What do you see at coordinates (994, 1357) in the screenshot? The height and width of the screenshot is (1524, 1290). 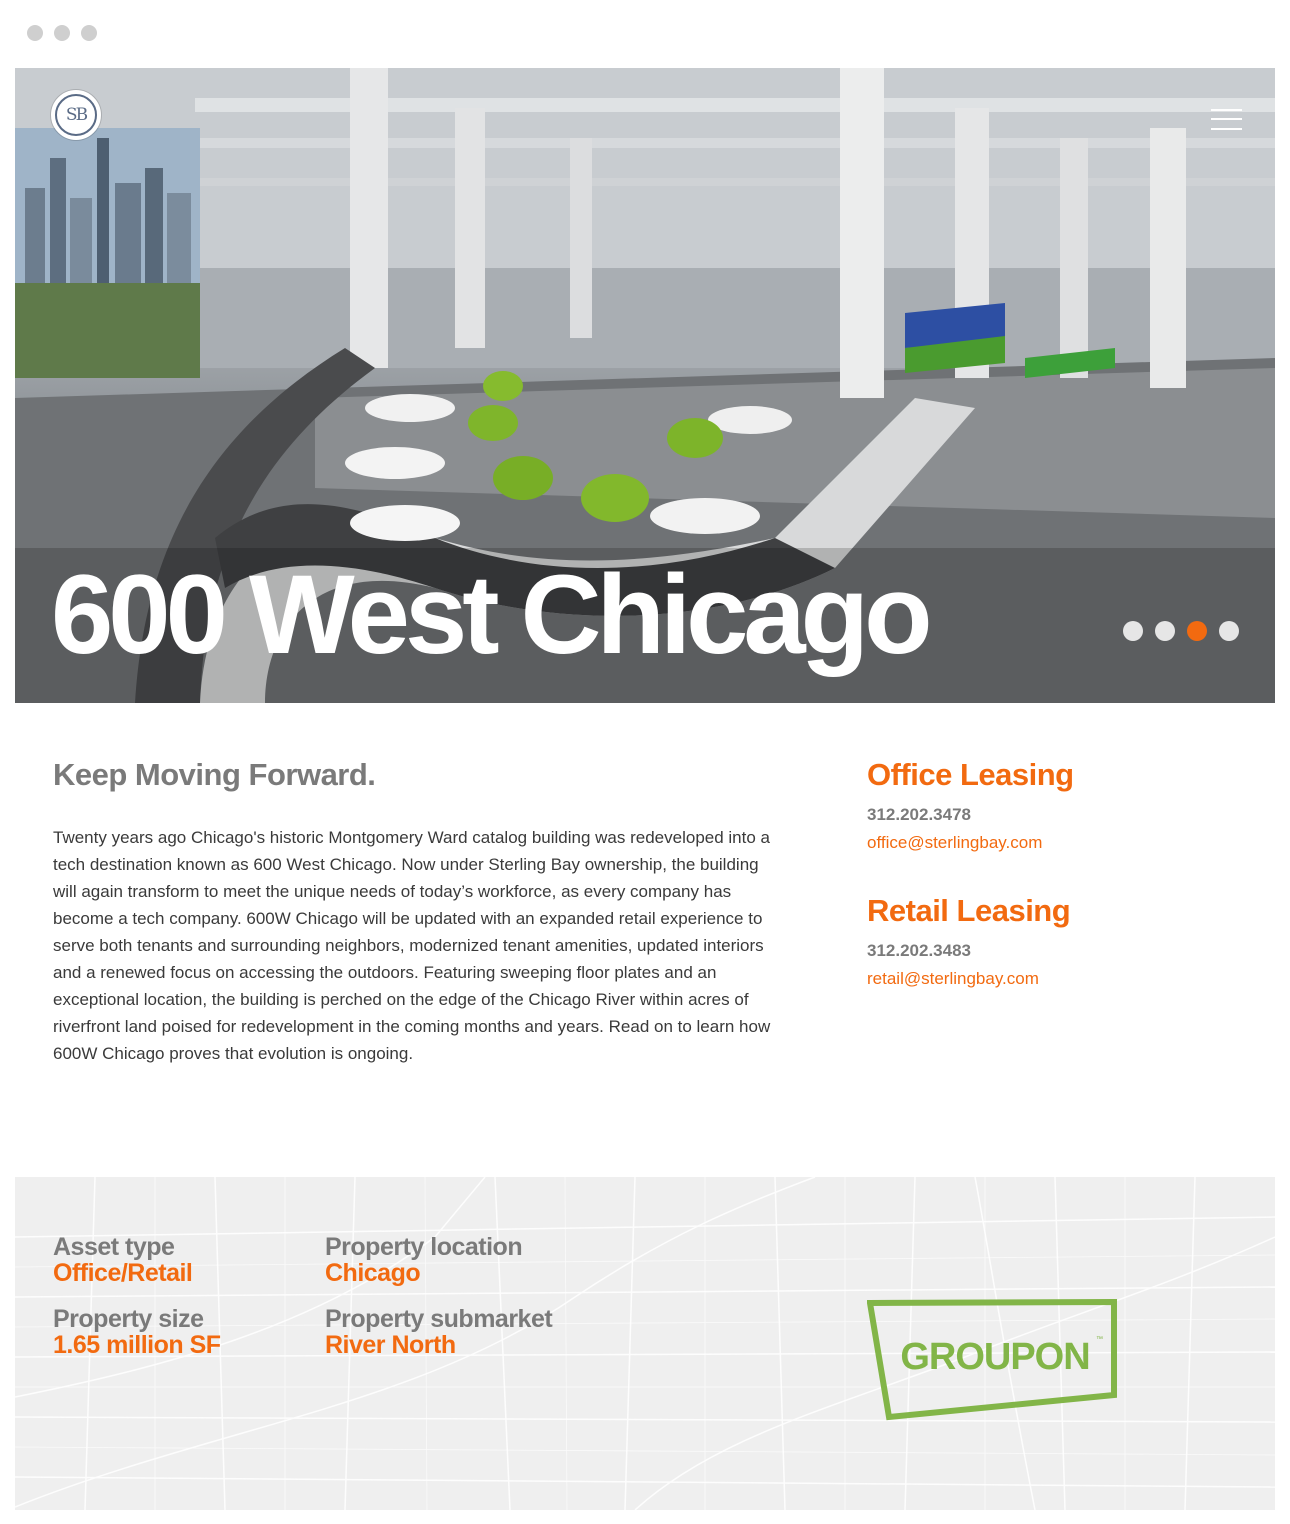 I see `svg-text: GROUPON` at bounding box center [994, 1357].